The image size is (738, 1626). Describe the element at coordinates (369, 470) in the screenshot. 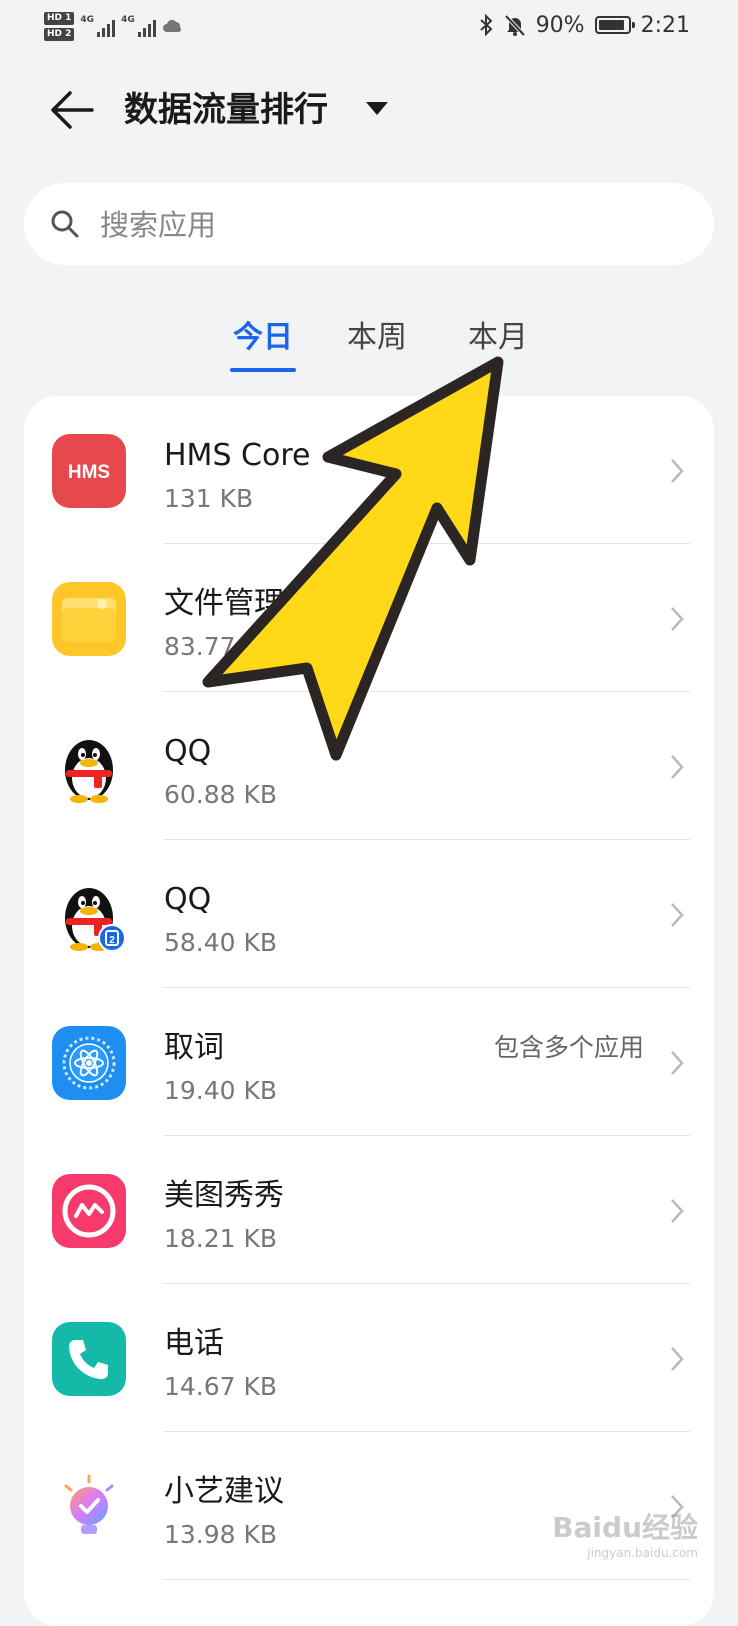

I see `list-item: HMS HMS Core 131 KB` at that location.